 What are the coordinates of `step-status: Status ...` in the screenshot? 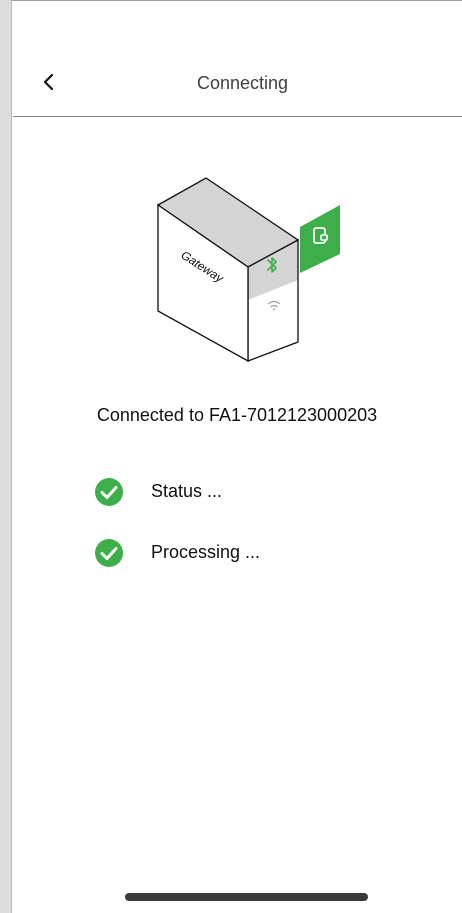 It's located at (158, 492).